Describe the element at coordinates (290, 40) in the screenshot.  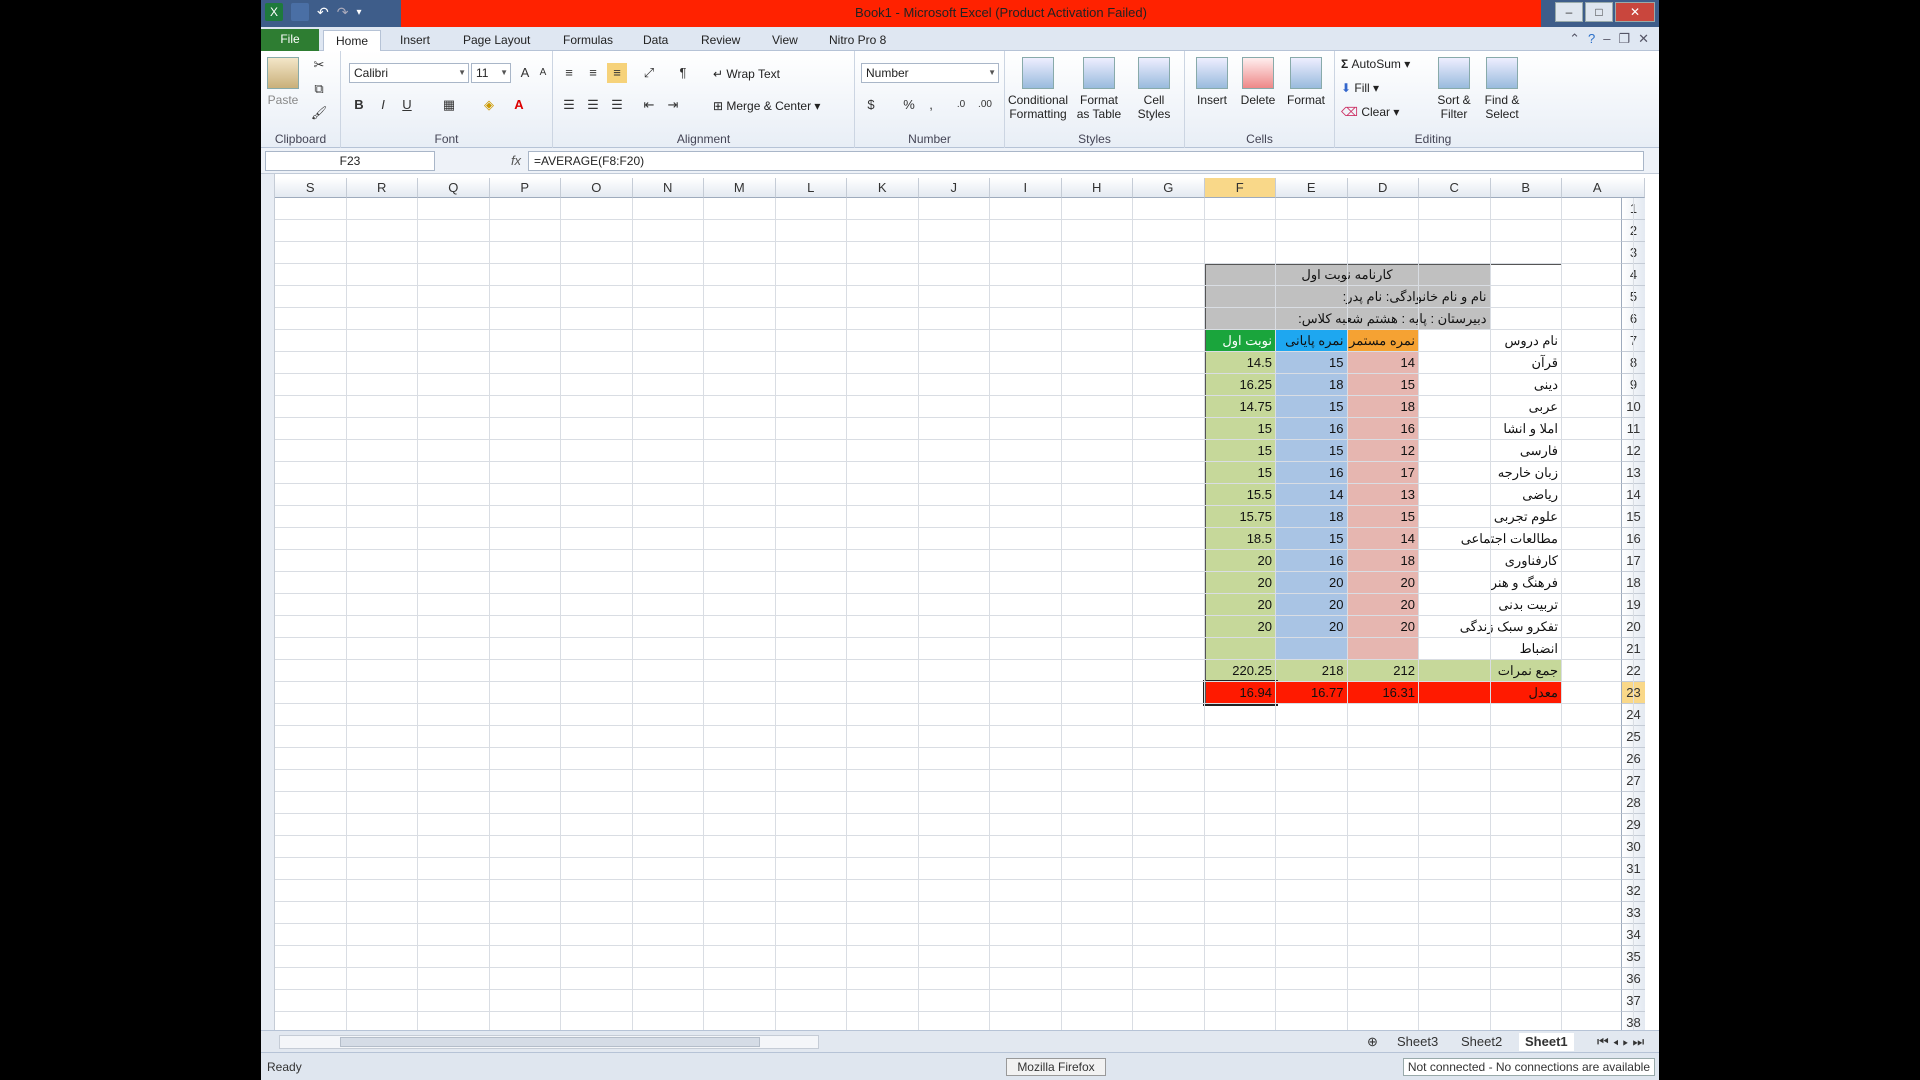
I see `tab-file: File` at that location.